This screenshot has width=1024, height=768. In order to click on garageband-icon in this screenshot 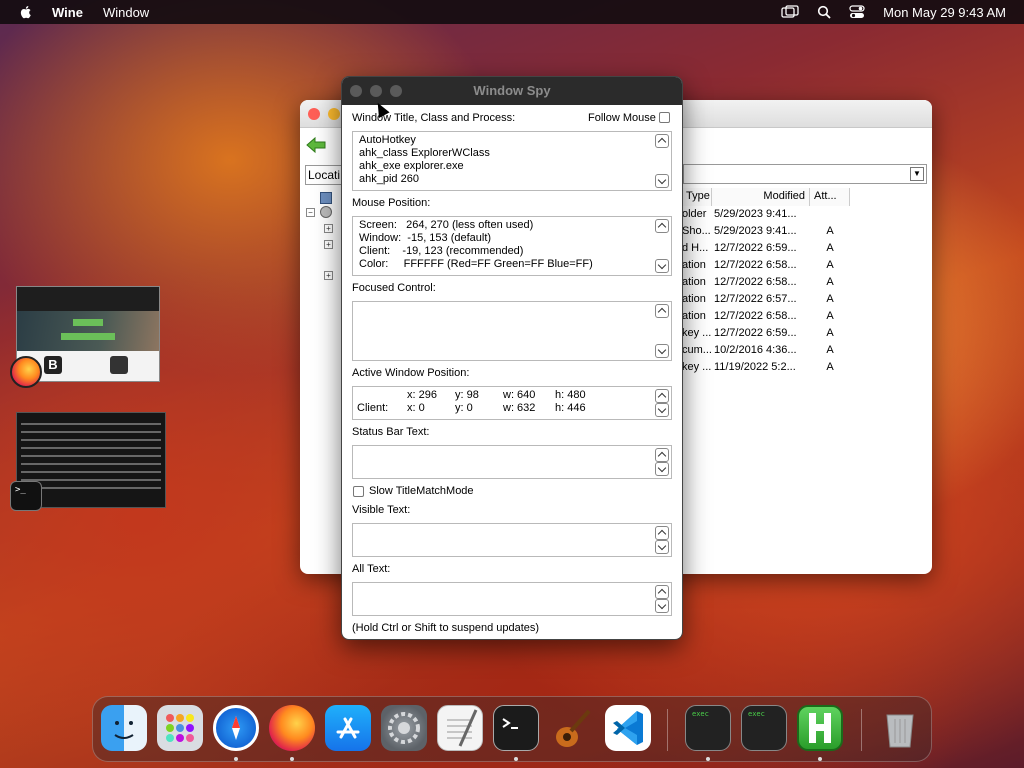, I will do `click(572, 728)`.